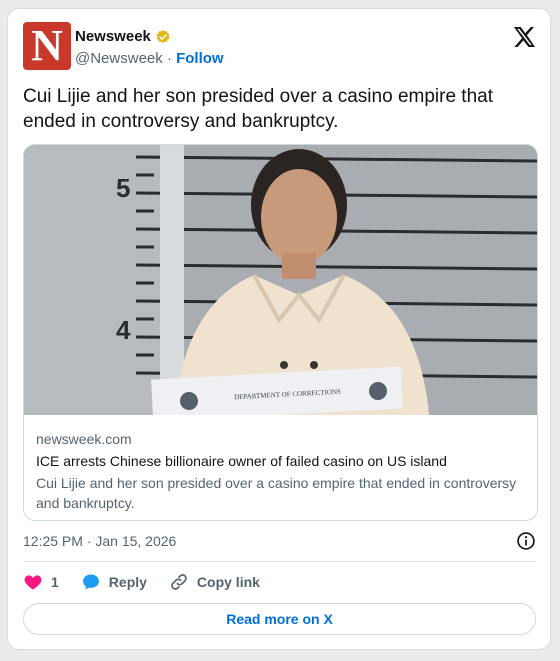 Image resolution: width=560 pixels, height=661 pixels. I want to click on avatar: N, so click(47, 46).